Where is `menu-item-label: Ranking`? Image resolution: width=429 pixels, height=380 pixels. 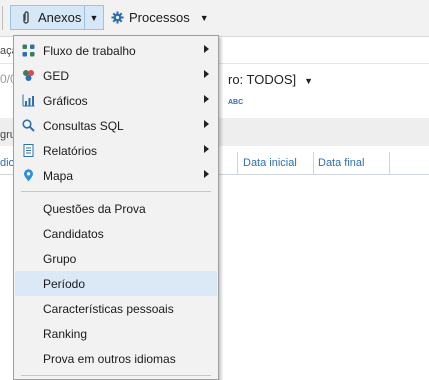 menu-item-label: Ranking is located at coordinates (65, 334).